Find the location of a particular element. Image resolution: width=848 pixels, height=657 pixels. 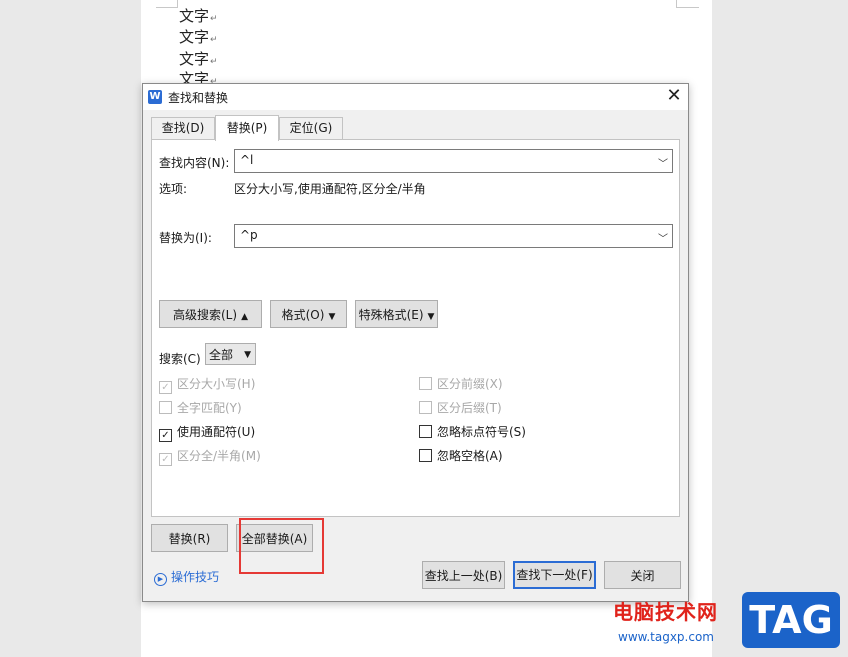

close-icon: ✕ is located at coordinates (674, 96).